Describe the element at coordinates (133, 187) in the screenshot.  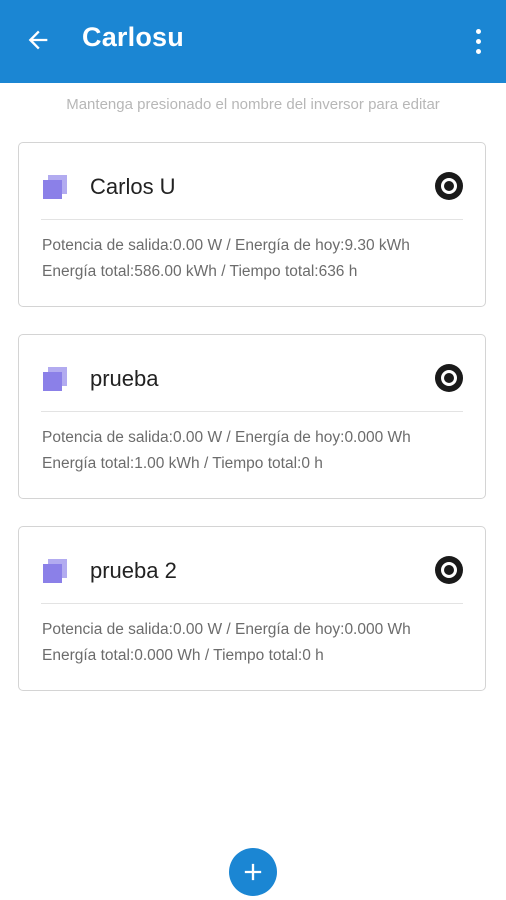
I see `inverter-name: Carlos U` at that location.